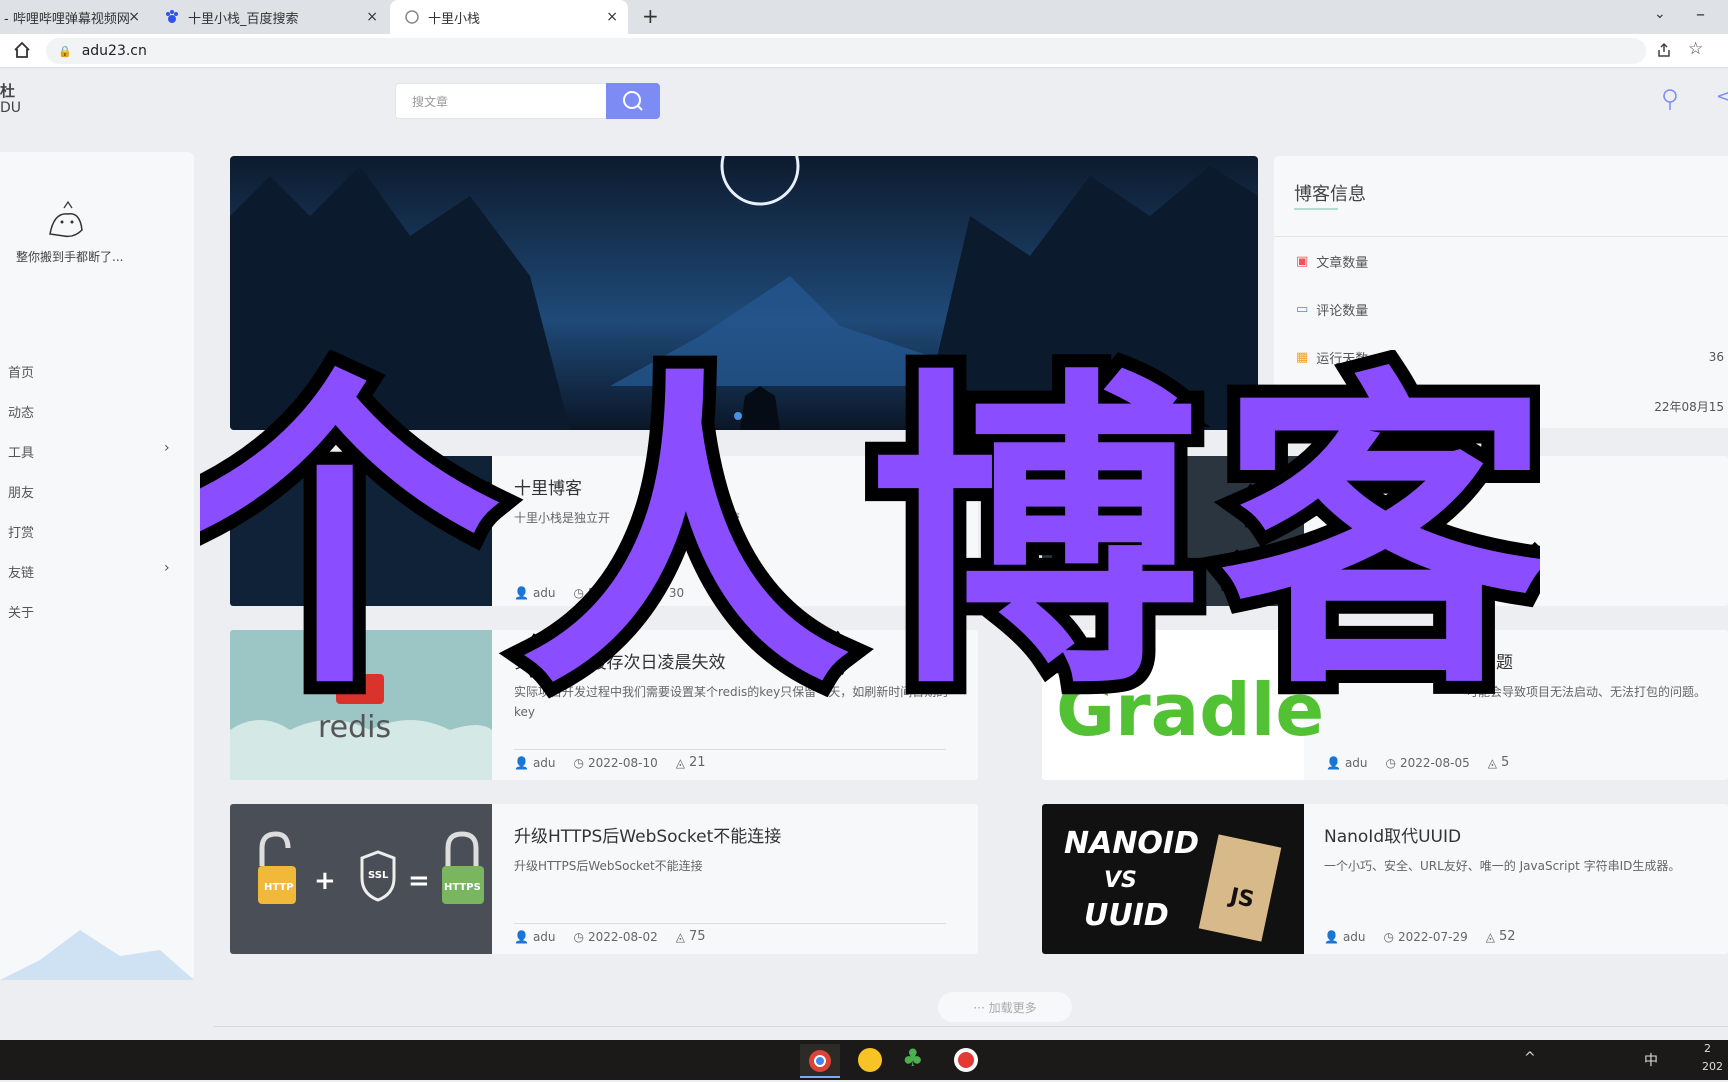  What do you see at coordinates (864, 17) in the screenshot?
I see `browser-tab-bar: - 哔哩哔哩弹幕视频网 × 十里小栈_百度搜索 × 十里小栈 × + ⌄ –` at bounding box center [864, 17].